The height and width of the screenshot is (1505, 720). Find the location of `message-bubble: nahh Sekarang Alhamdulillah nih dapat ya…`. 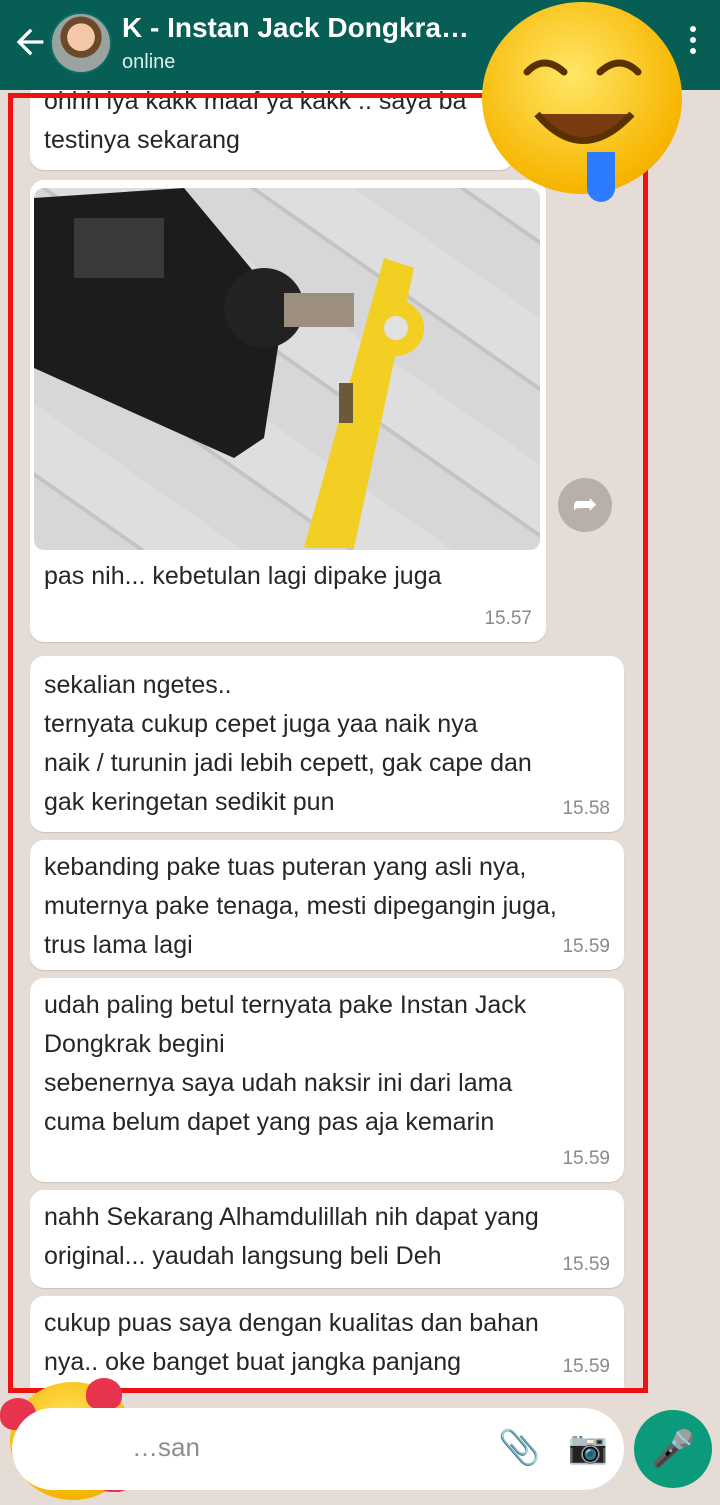

message-bubble: nahh Sekarang Alhamdulillah nih dapat ya… is located at coordinates (327, 1239).